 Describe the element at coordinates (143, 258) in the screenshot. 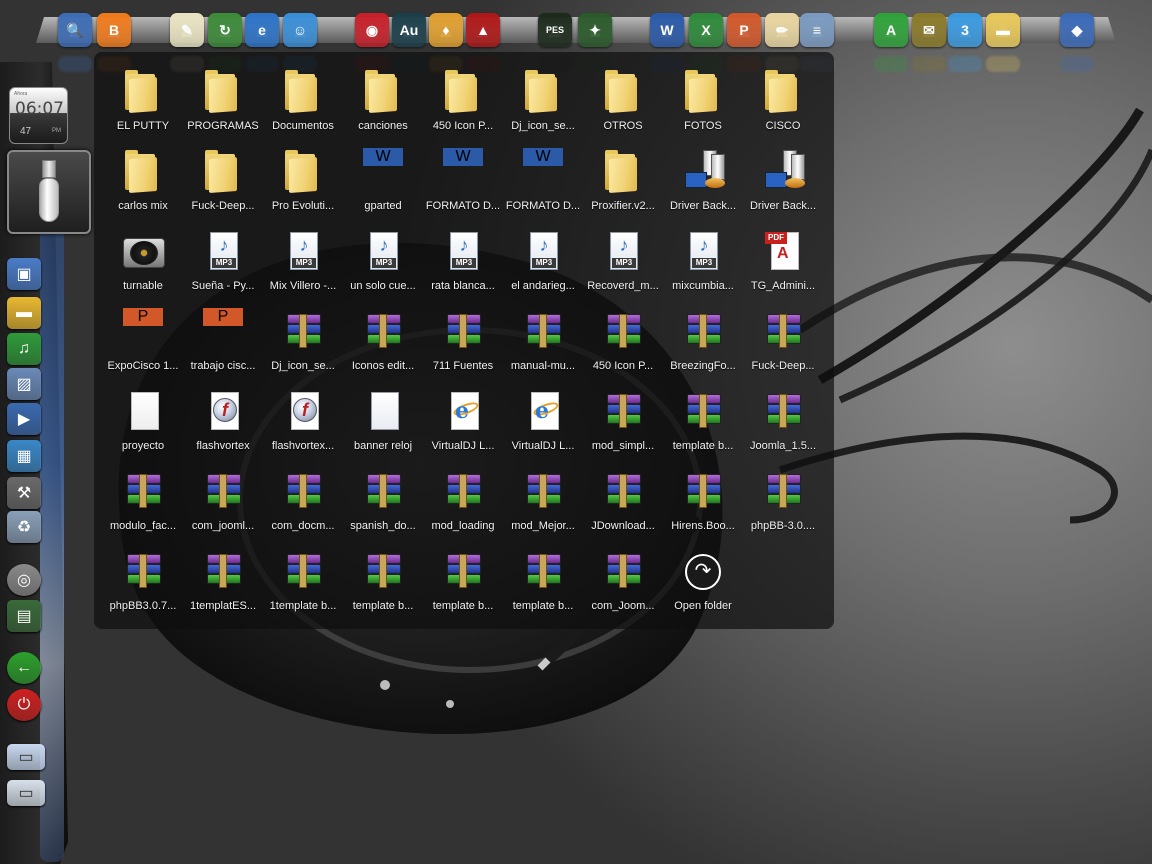

I see `stack-item: turnable` at that location.